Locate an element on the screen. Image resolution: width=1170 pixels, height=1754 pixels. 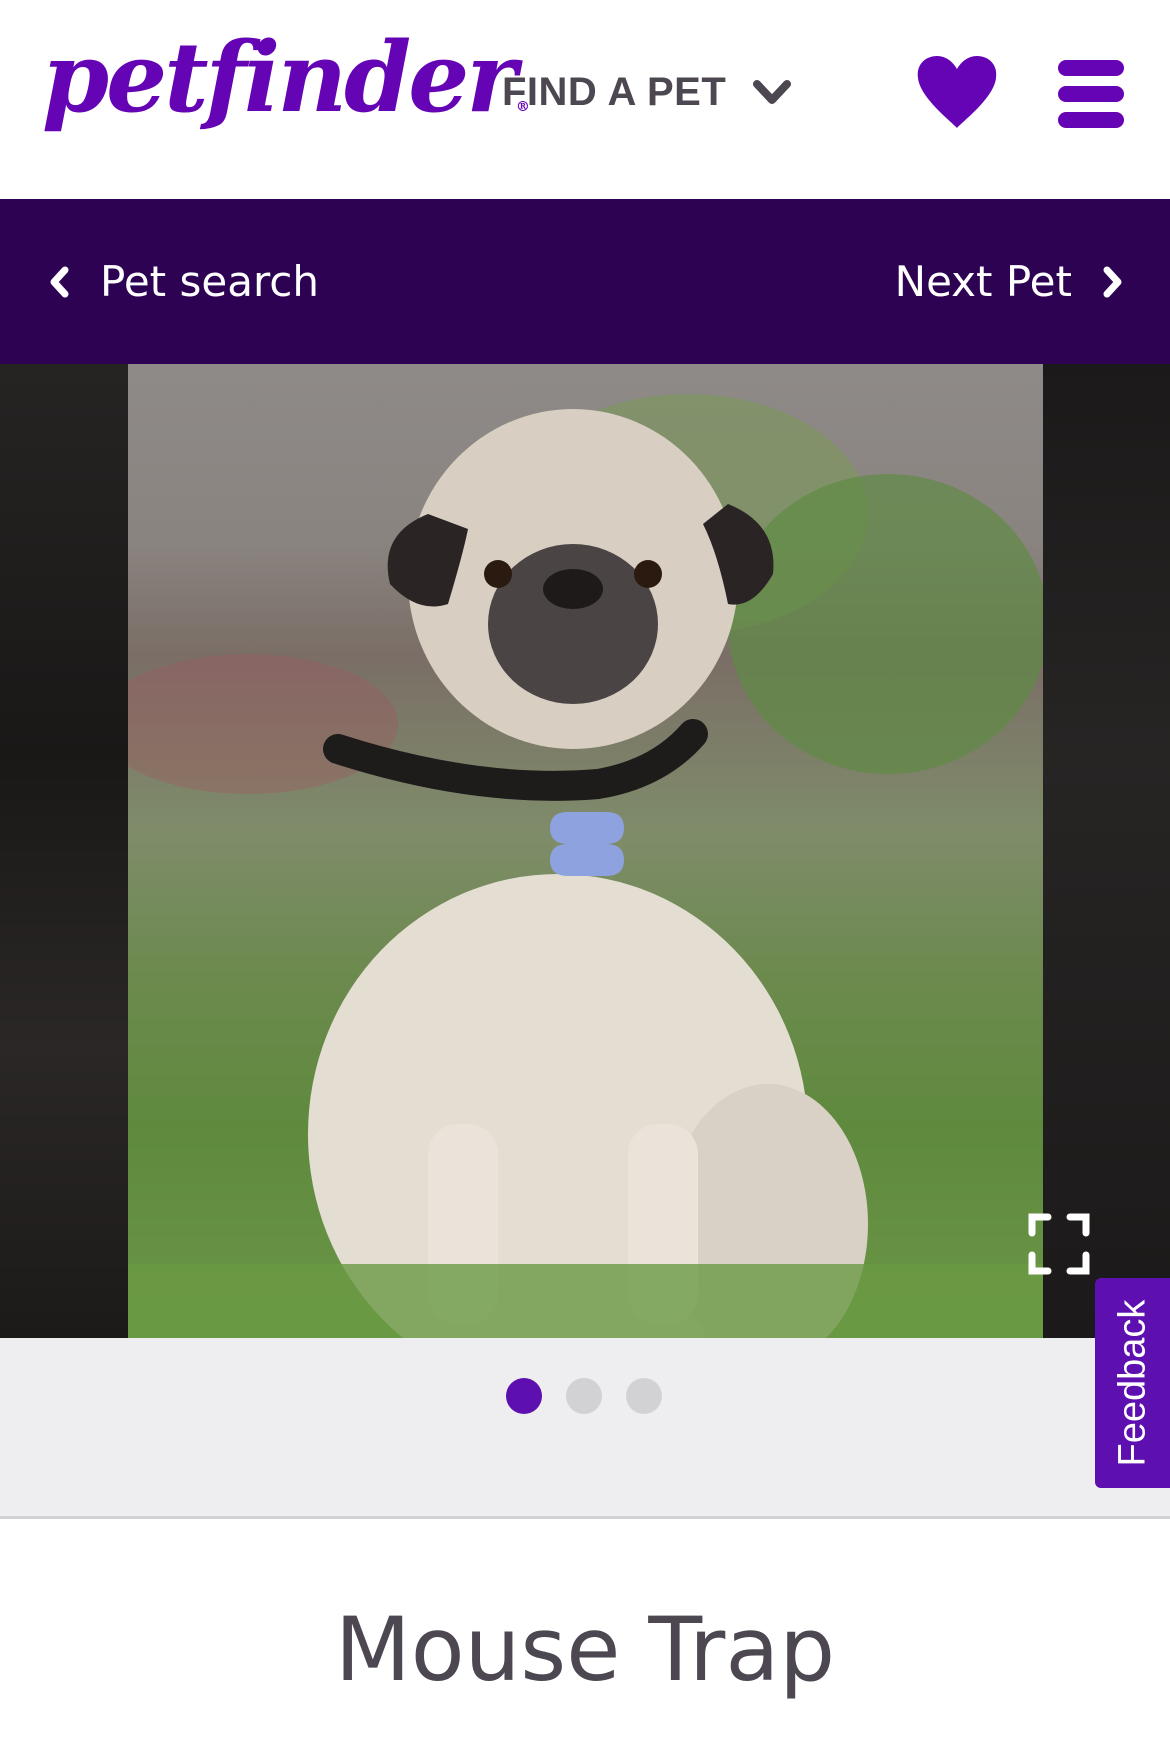
pet-navigation-bar: Pet search Next Pet is located at coordinates (585, 281).